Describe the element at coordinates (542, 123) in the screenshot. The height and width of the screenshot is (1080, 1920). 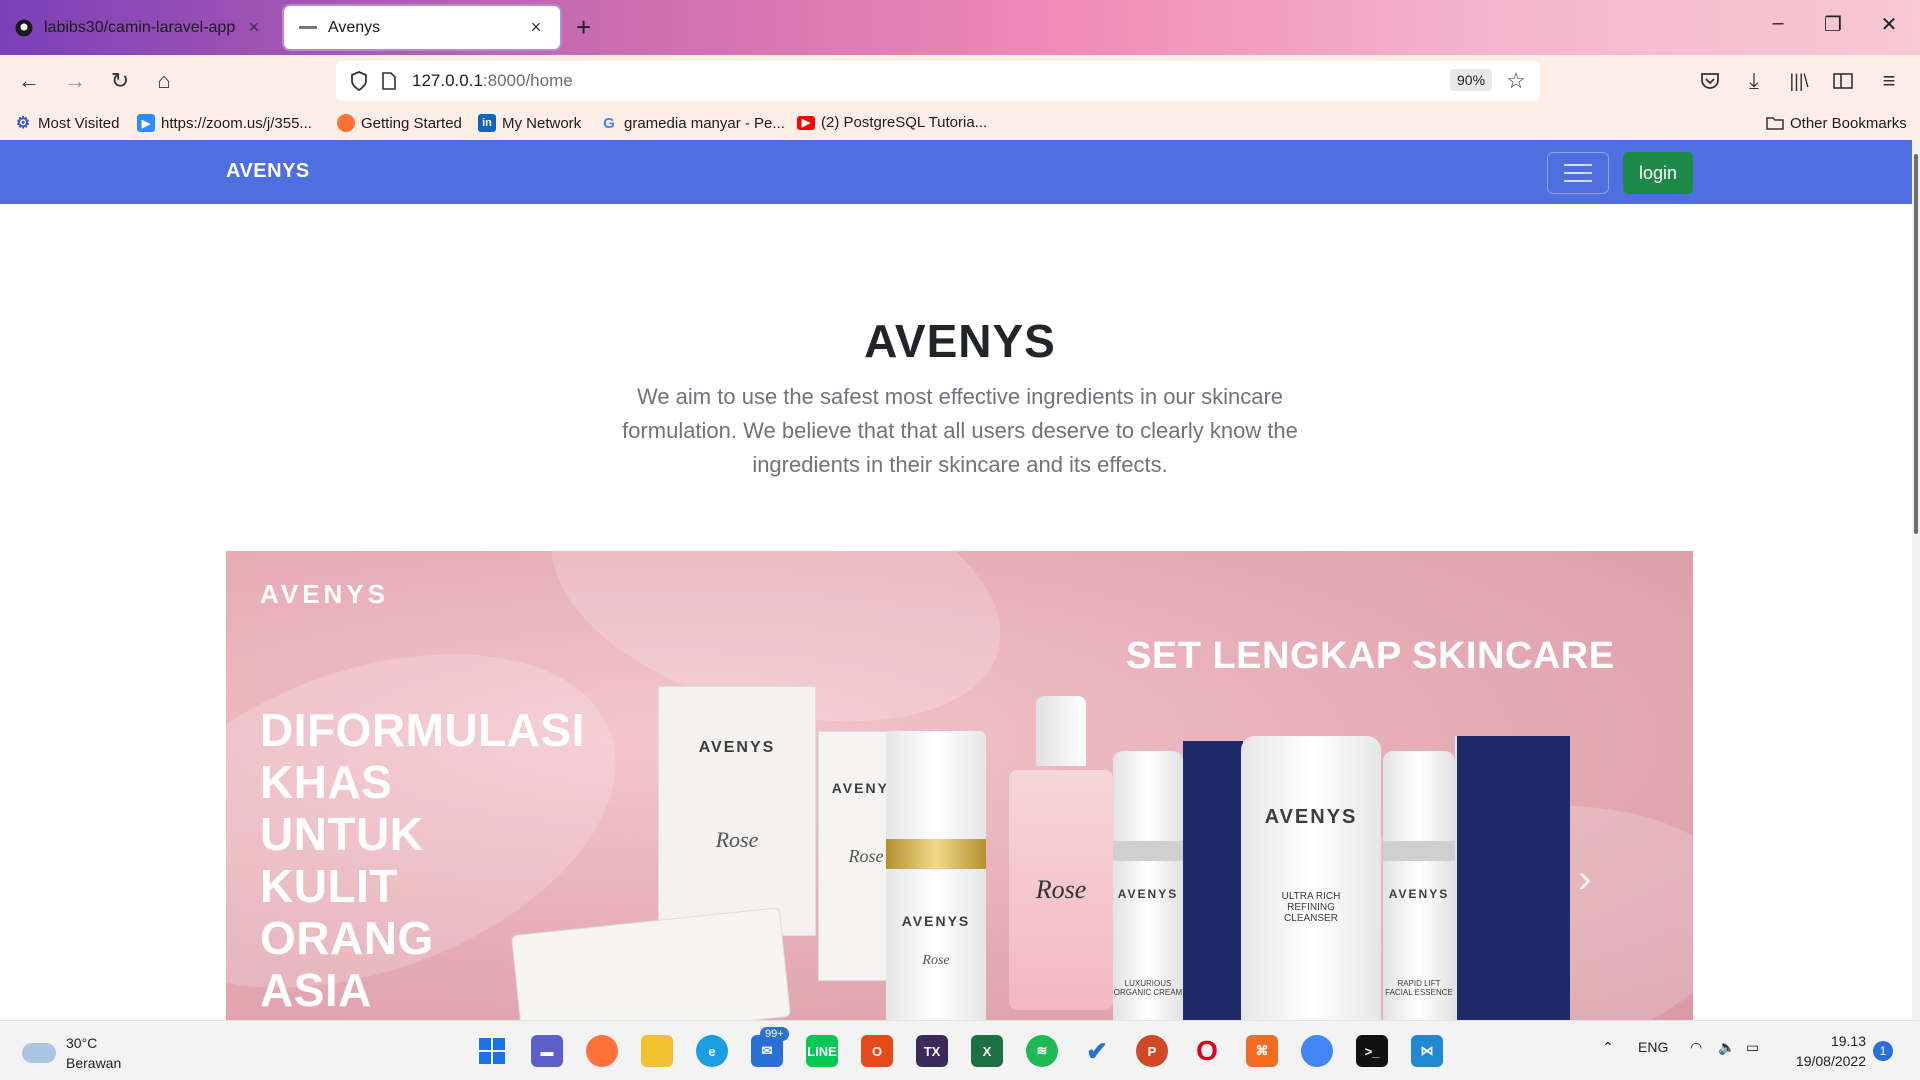
I see `bookmark-label: My Network` at that location.